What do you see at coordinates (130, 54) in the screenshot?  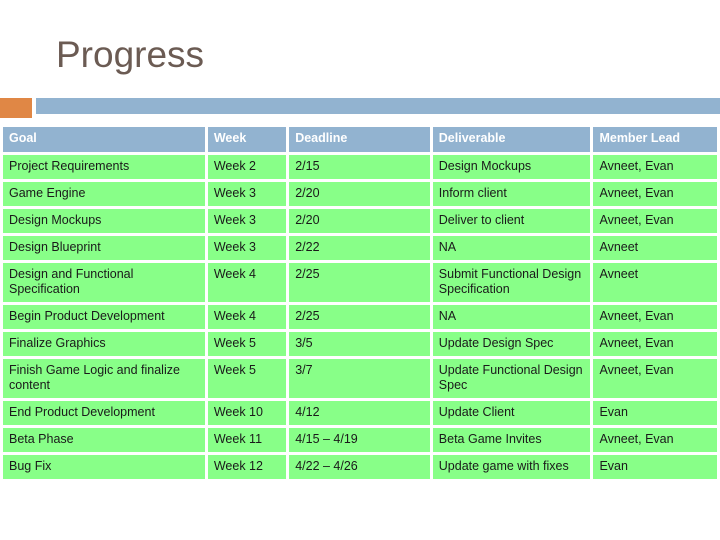 I see `page-title: Progress` at bounding box center [130, 54].